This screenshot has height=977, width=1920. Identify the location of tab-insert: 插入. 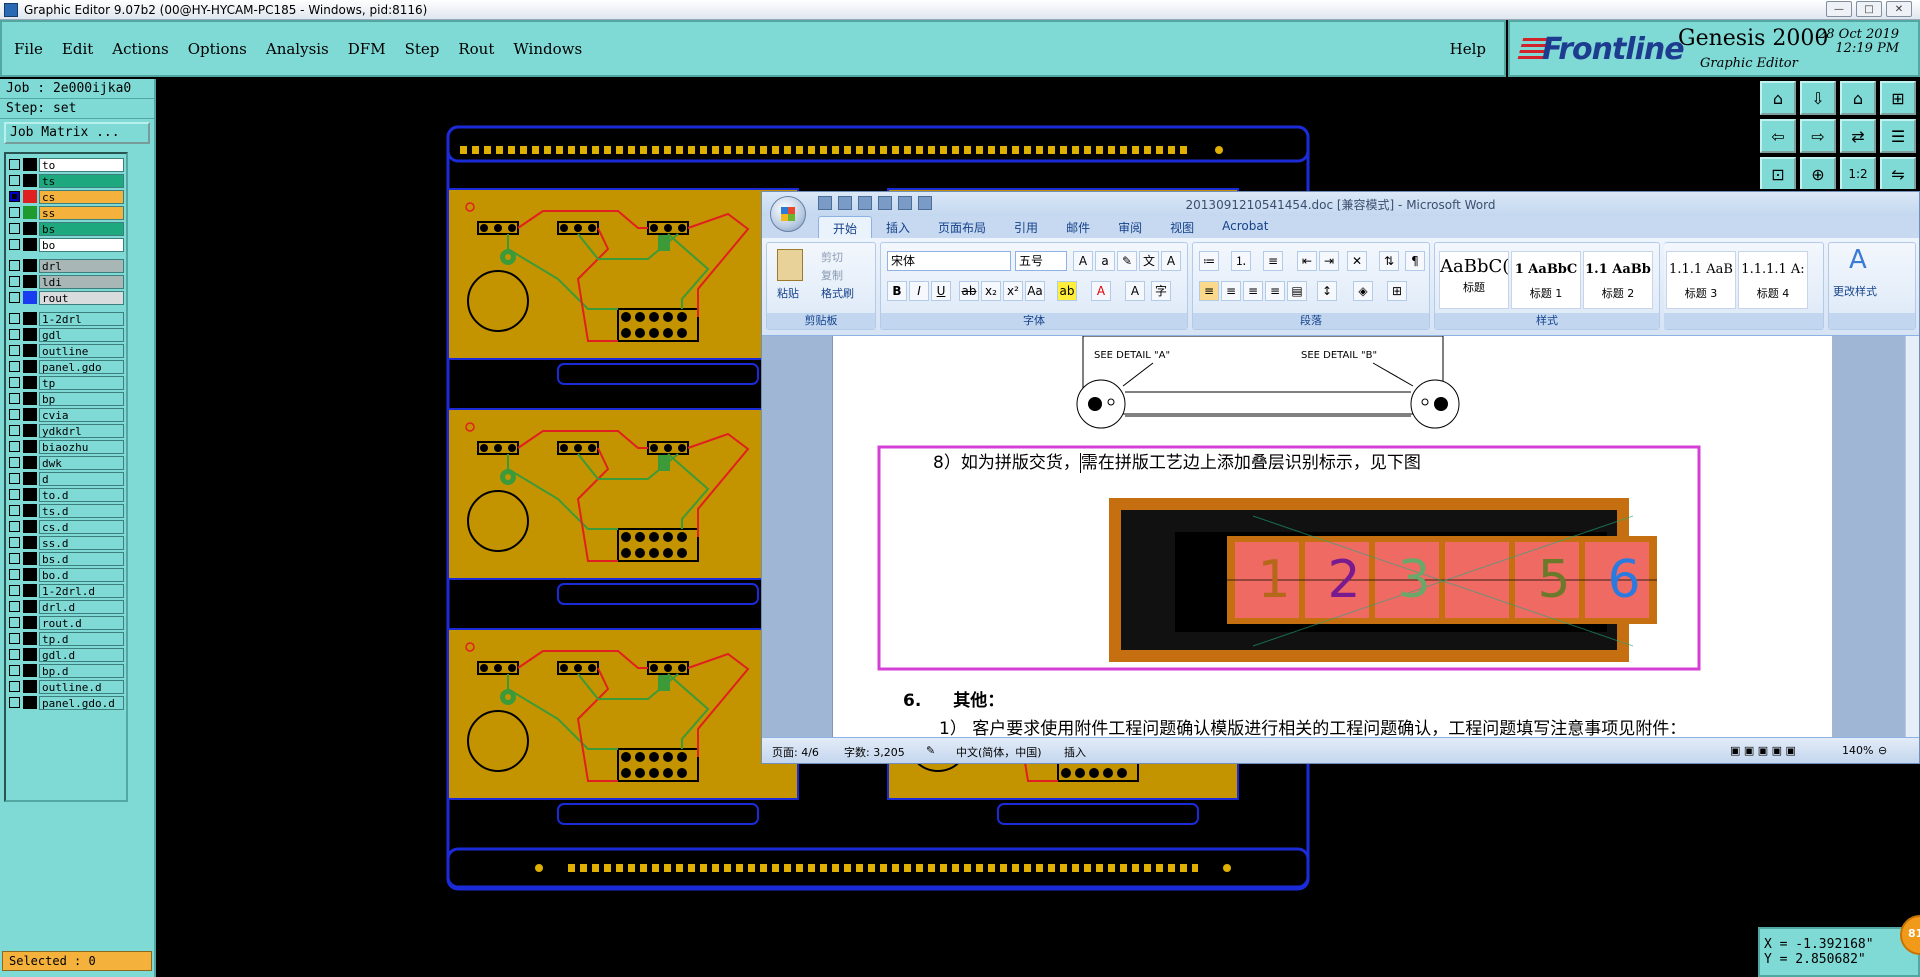
(898, 227).